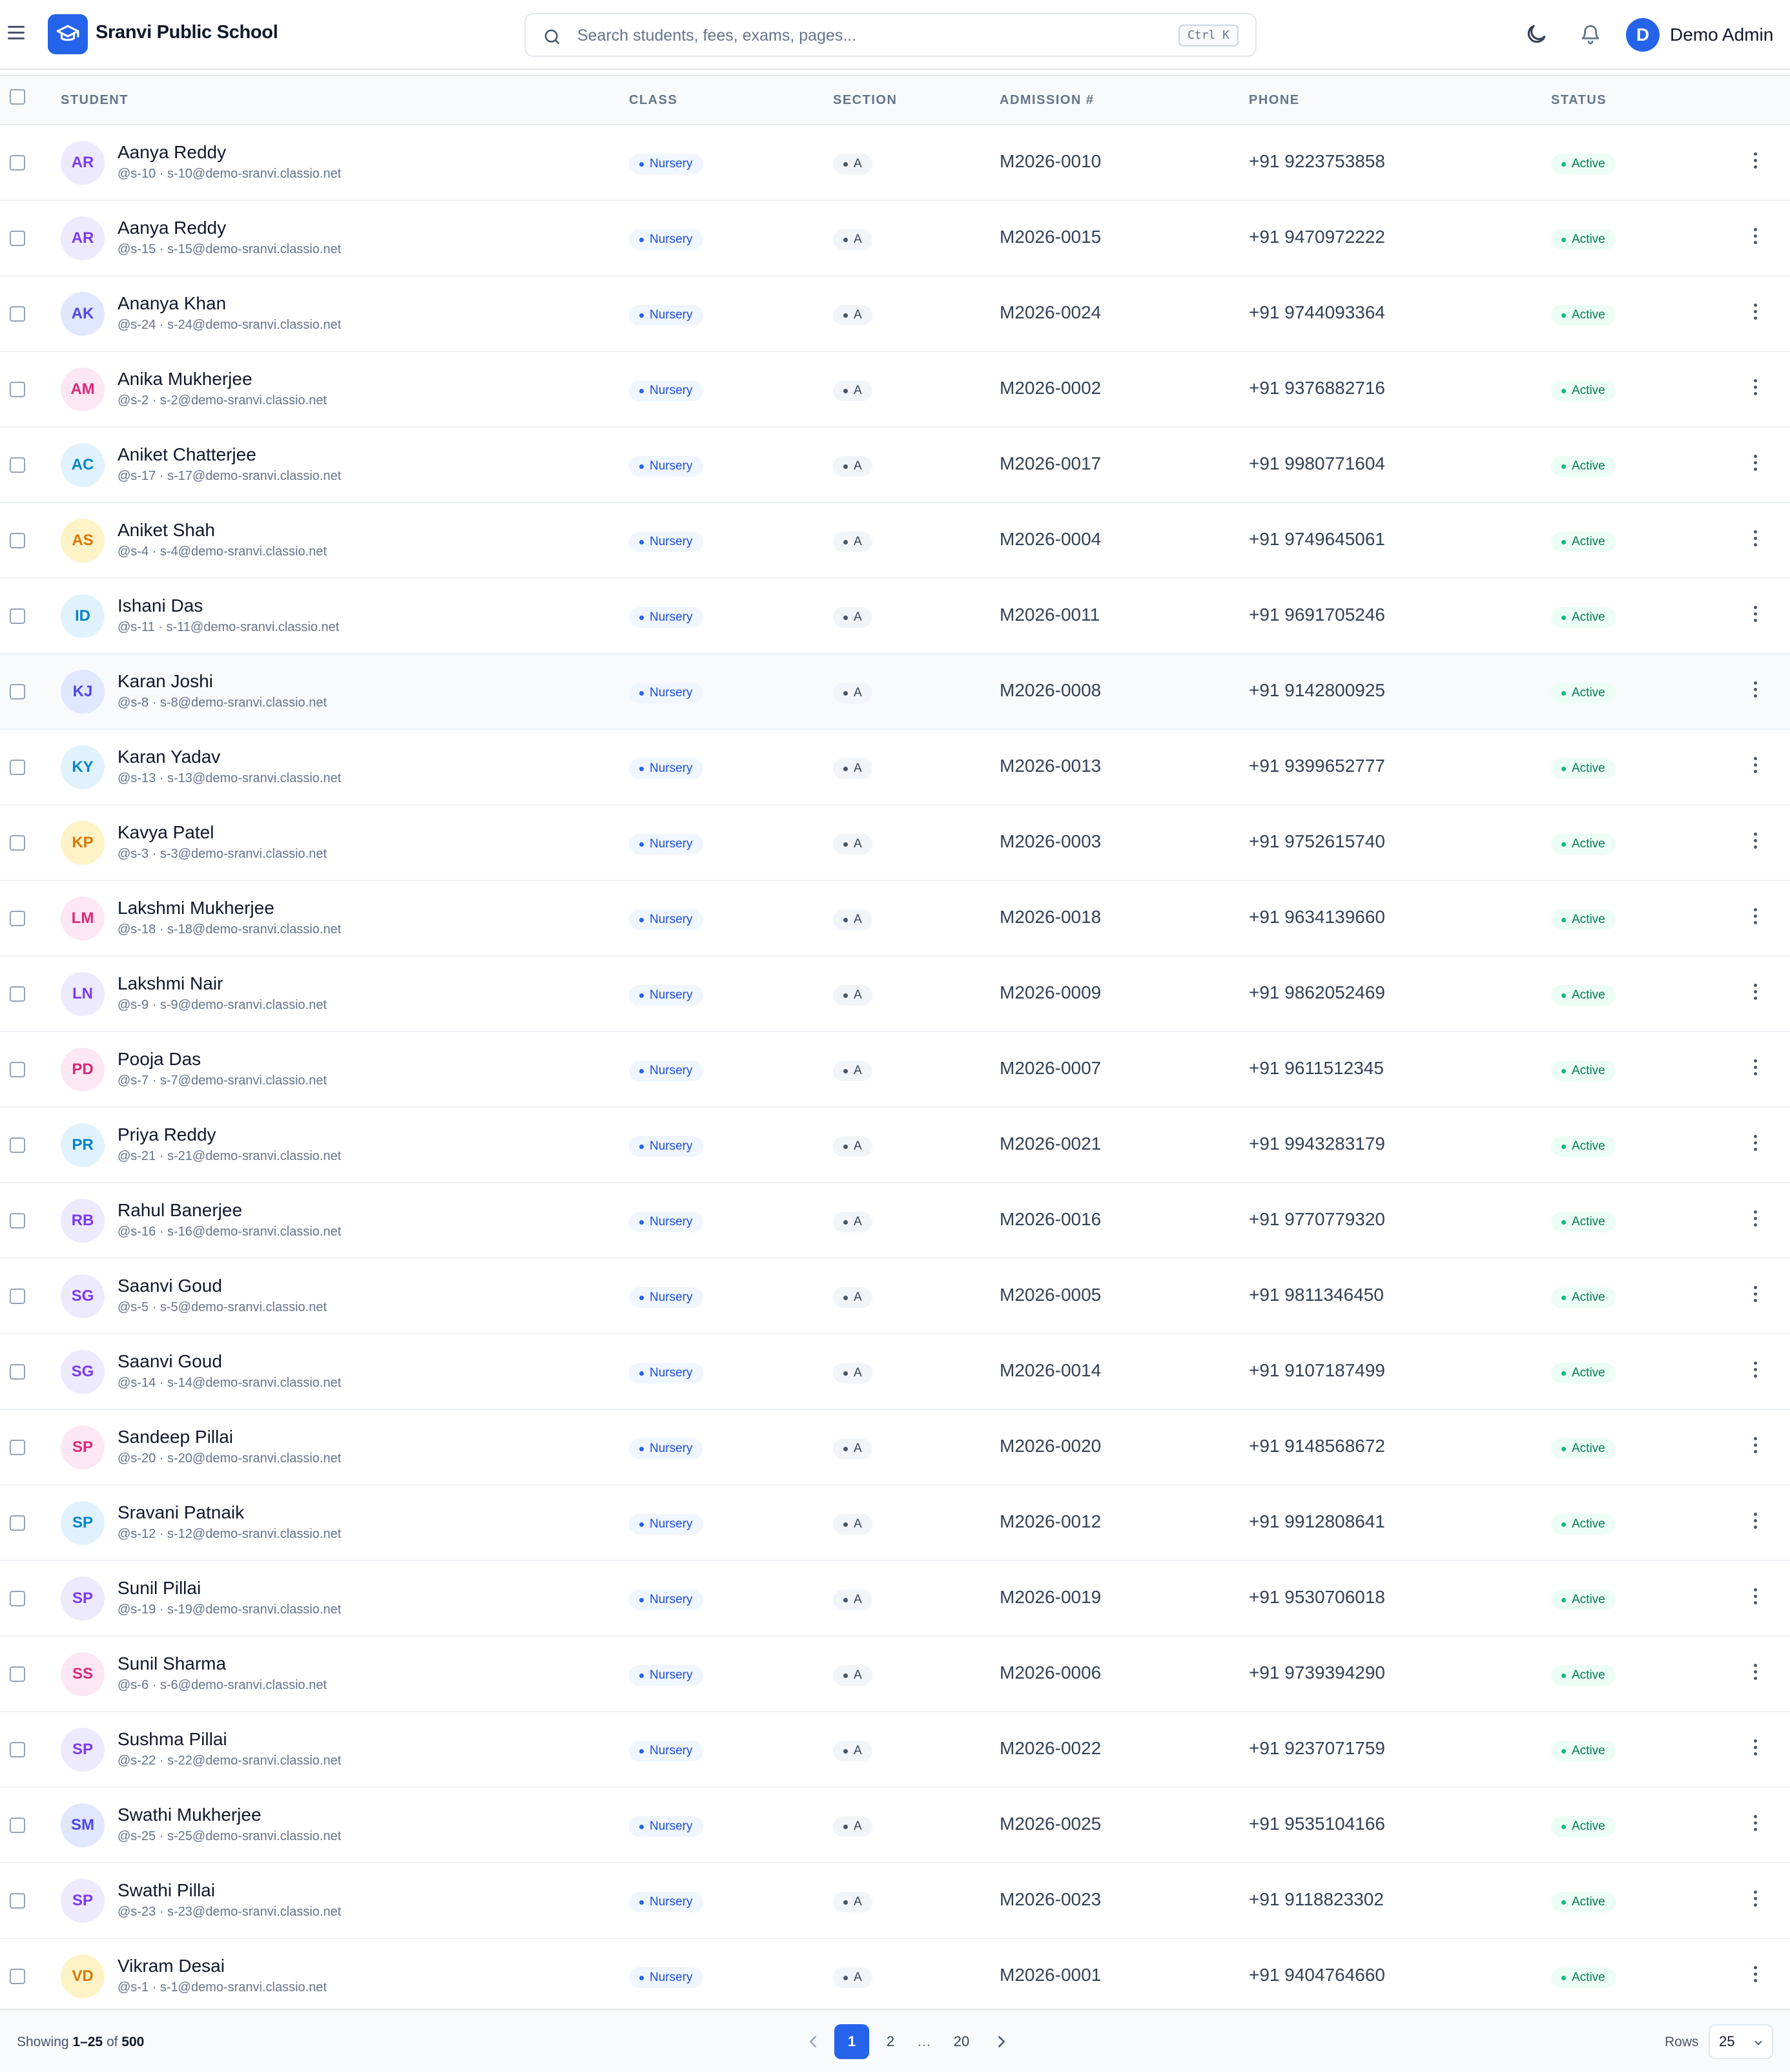 The image size is (1790, 2072). Describe the element at coordinates (160, 606) in the screenshot. I see `student-name: Ishani Das` at that location.